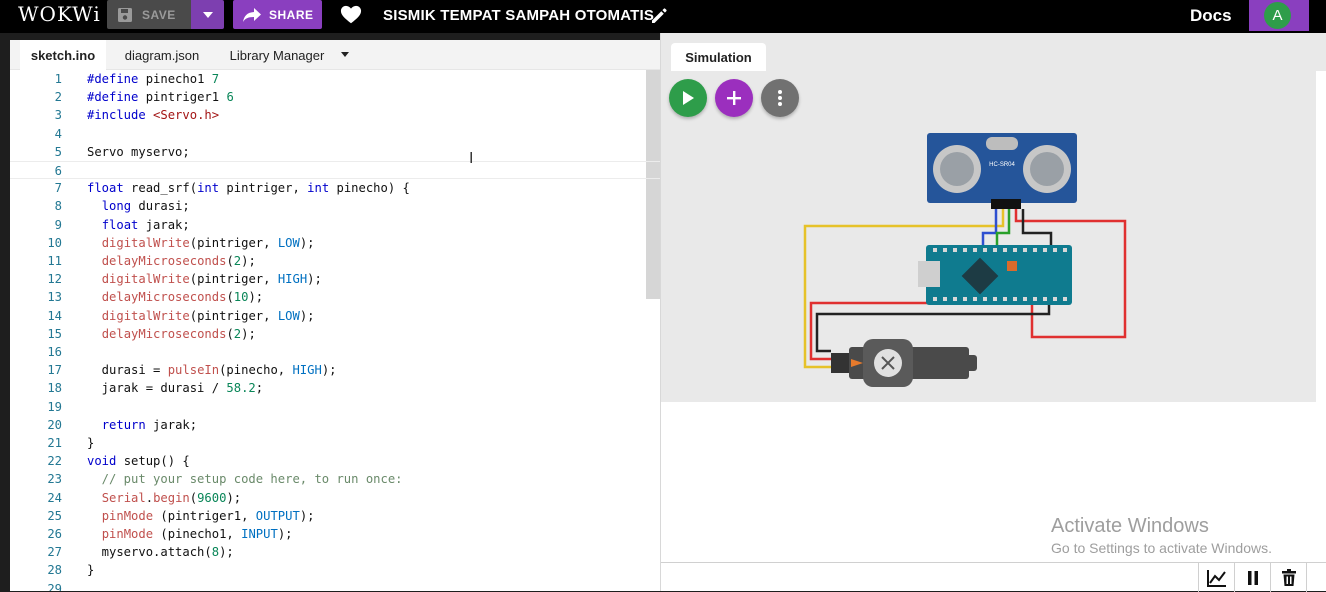 This screenshot has width=1326, height=592. I want to click on chart-icon, so click(1216, 578).